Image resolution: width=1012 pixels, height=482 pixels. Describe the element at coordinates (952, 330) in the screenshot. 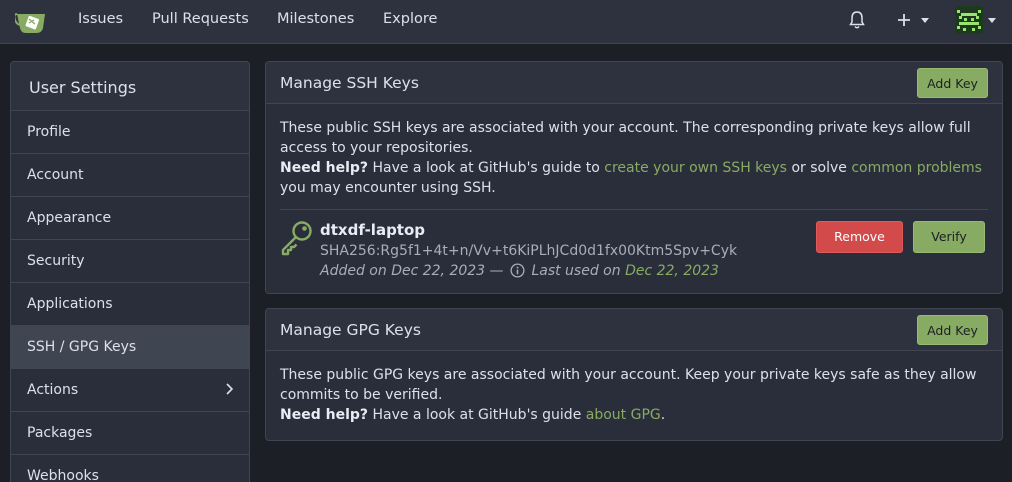

I see `add-gpg-key-button: Add Key` at that location.